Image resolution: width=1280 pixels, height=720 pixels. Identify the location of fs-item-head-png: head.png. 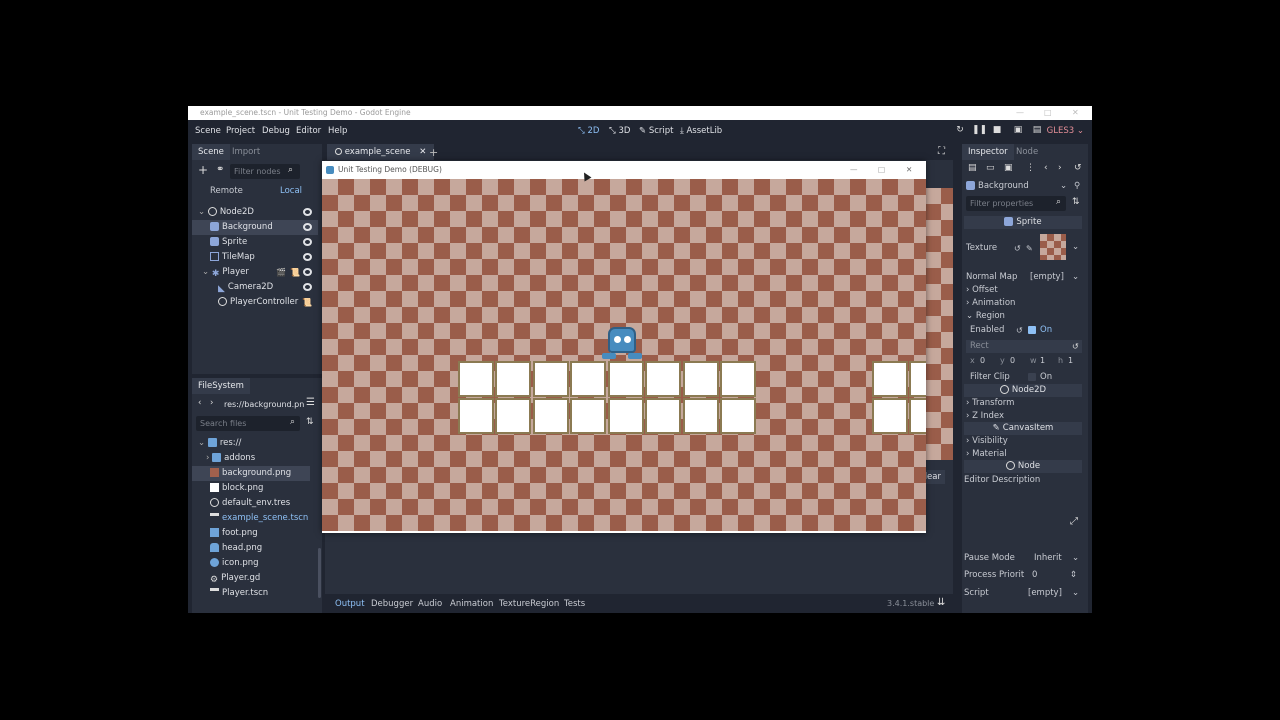
(251, 548).